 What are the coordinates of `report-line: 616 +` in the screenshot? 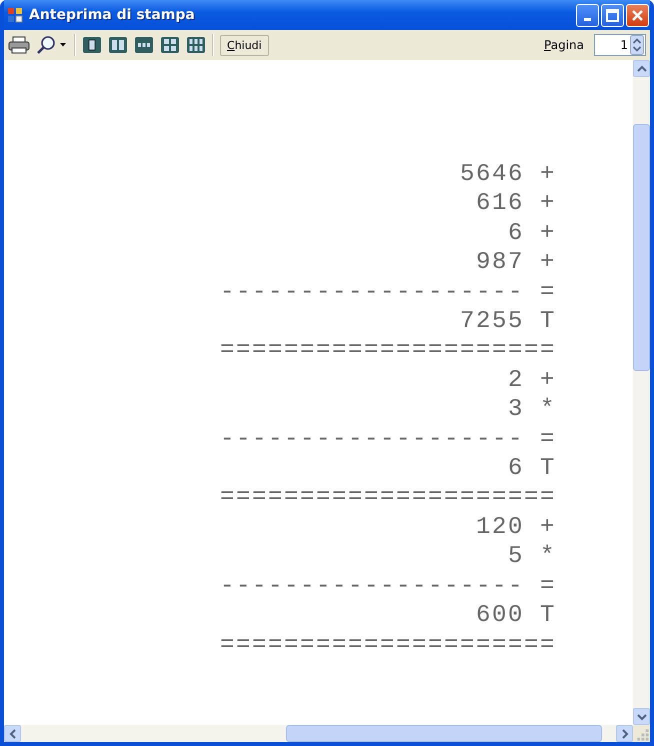 It's located at (516, 204).